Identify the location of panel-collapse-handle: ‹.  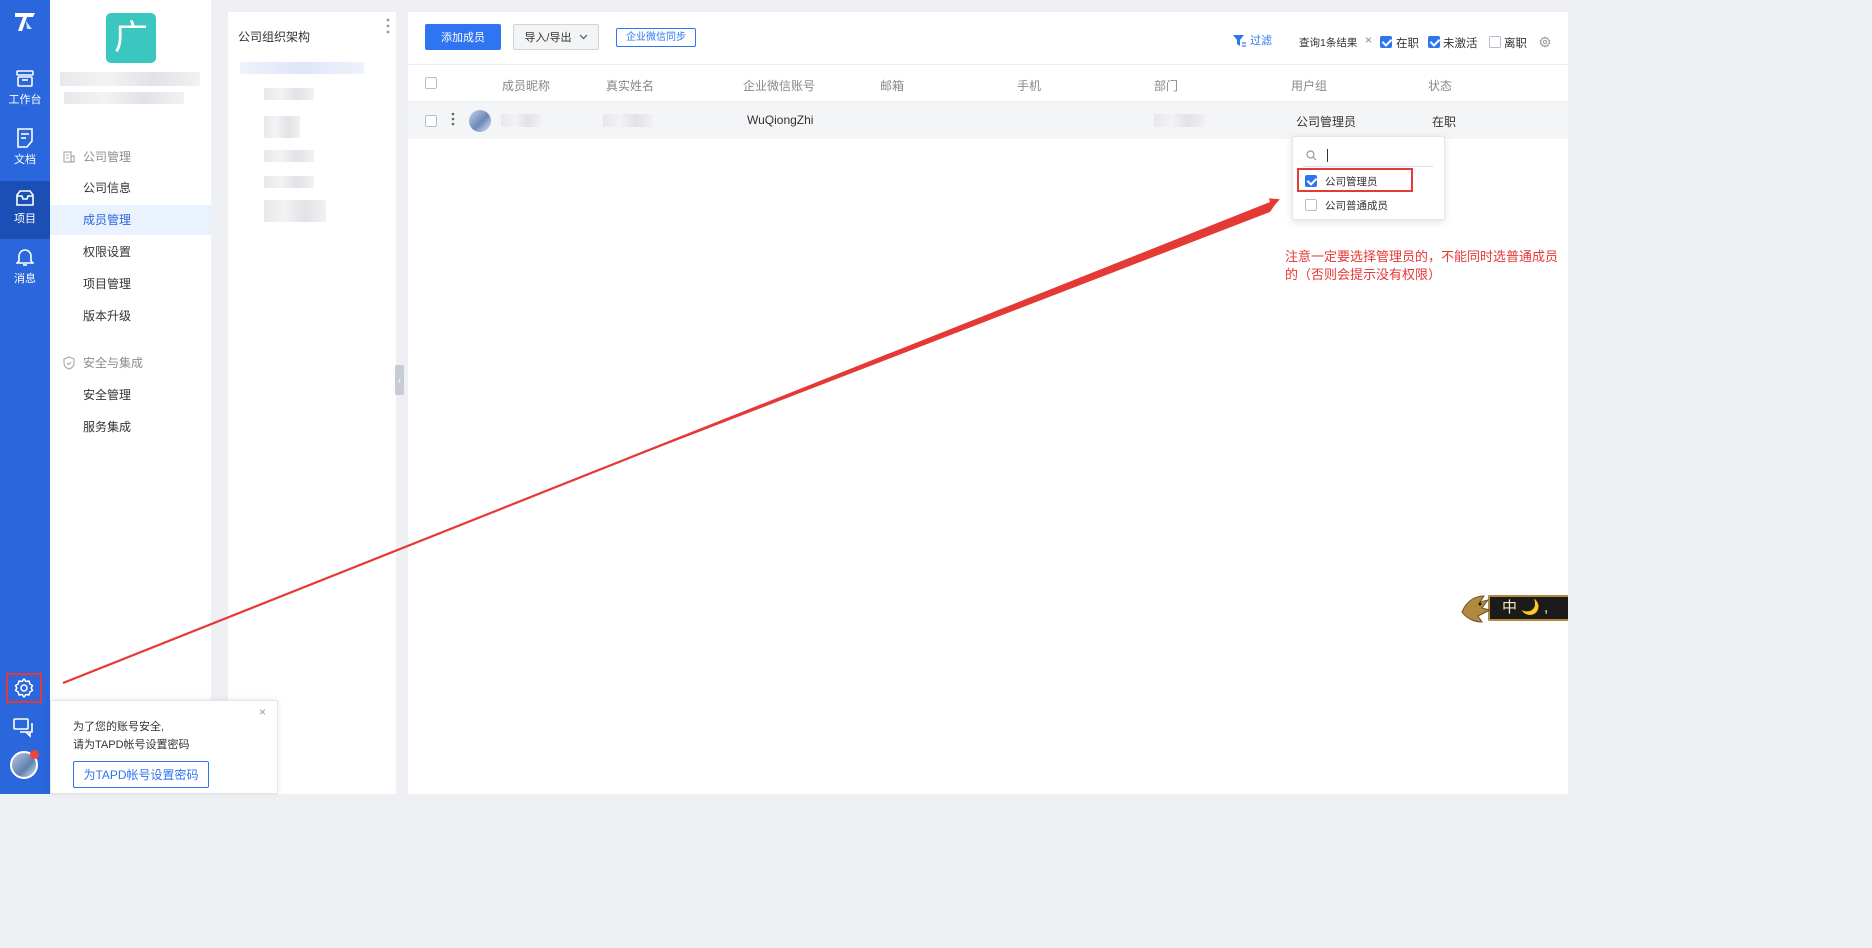
(399, 380).